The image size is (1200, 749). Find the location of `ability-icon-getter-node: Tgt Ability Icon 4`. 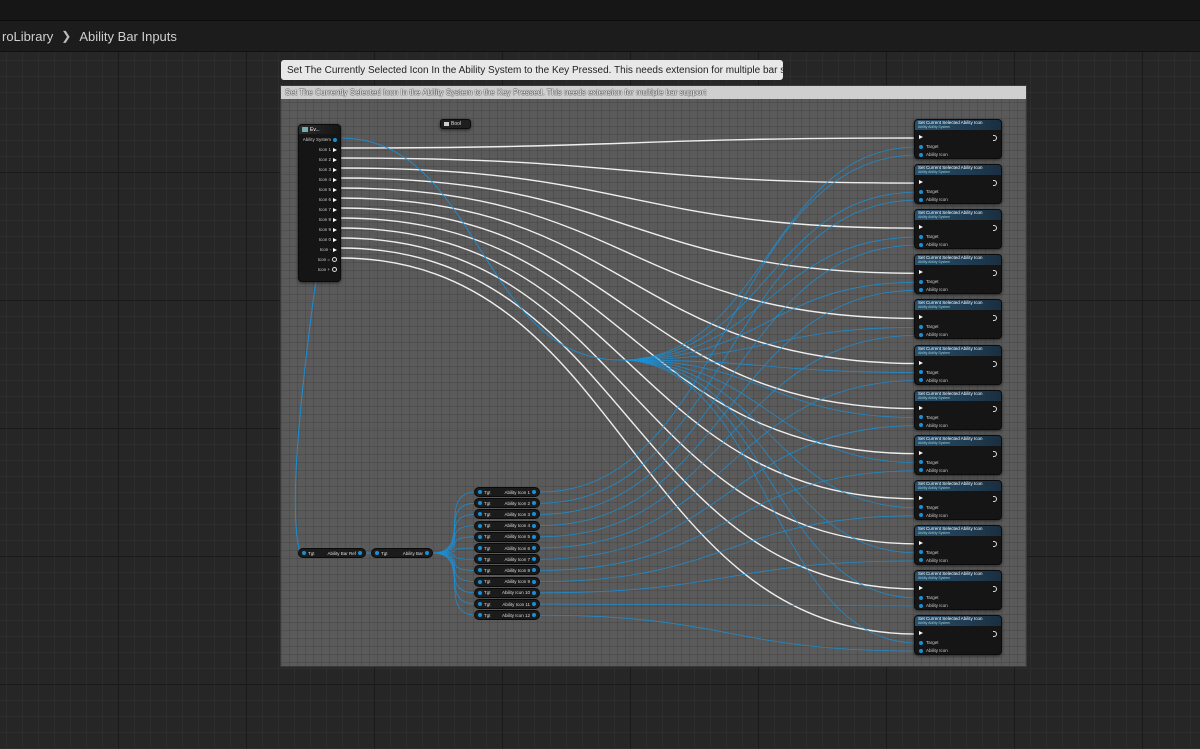

ability-icon-getter-node: Tgt Ability Icon 4 is located at coordinates (507, 525).